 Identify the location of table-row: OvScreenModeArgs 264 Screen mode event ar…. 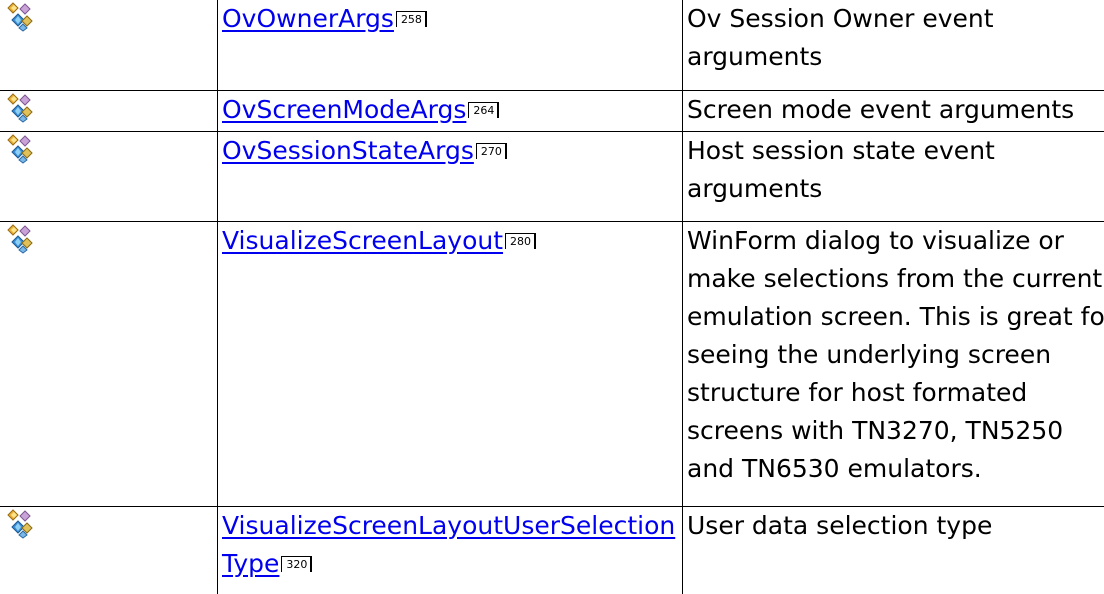
(552, 110).